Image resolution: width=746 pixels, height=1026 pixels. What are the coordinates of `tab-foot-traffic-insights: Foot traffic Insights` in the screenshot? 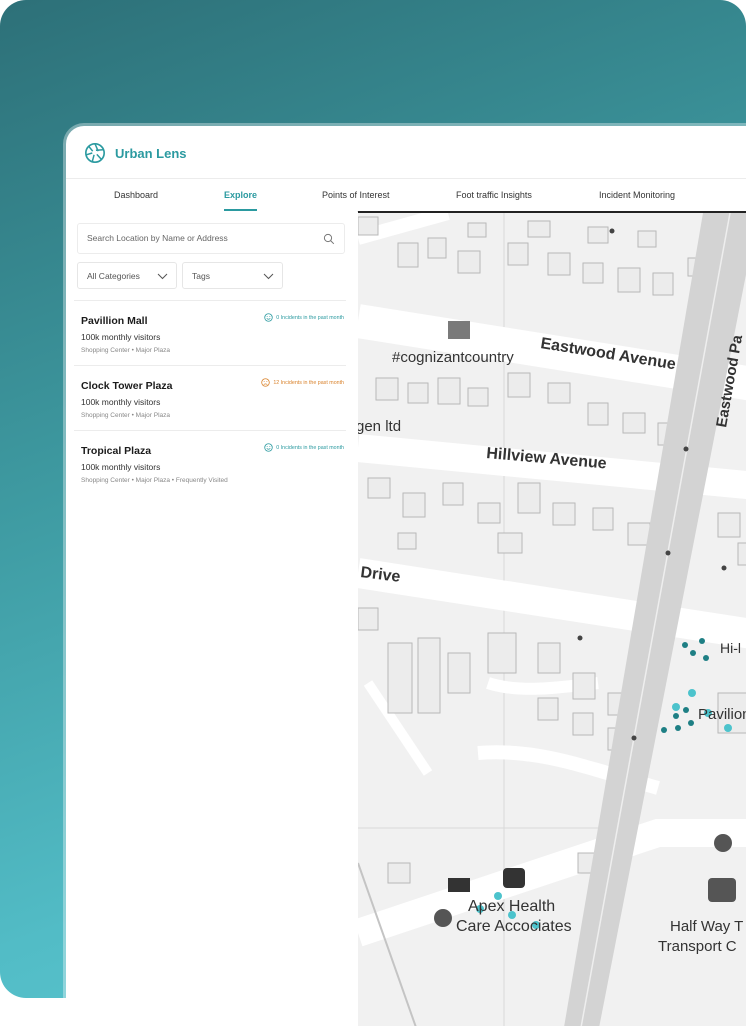 It's located at (494, 195).